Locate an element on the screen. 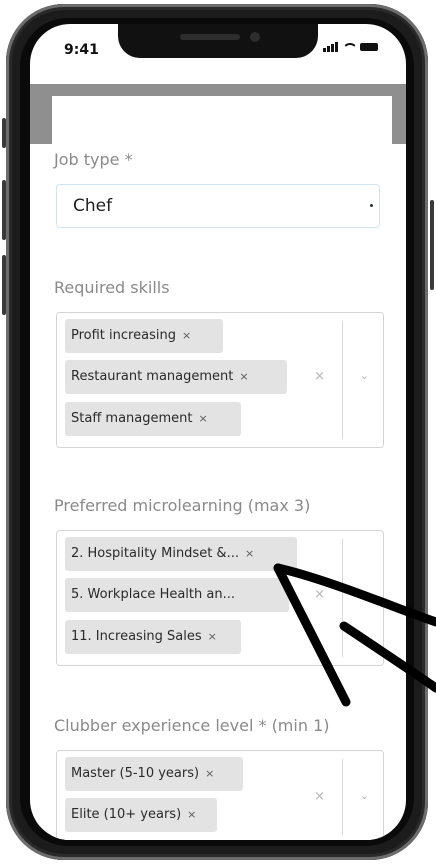 This screenshot has width=436, height=864. volume-down-button is located at coordinates (4, 285).